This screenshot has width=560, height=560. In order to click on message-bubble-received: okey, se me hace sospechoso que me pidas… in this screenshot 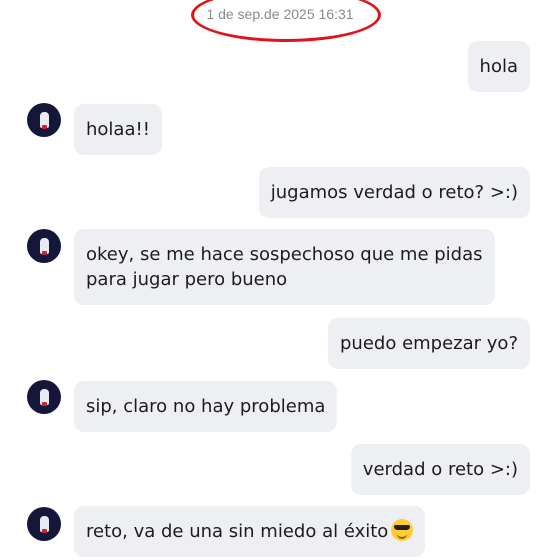, I will do `click(284, 267)`.